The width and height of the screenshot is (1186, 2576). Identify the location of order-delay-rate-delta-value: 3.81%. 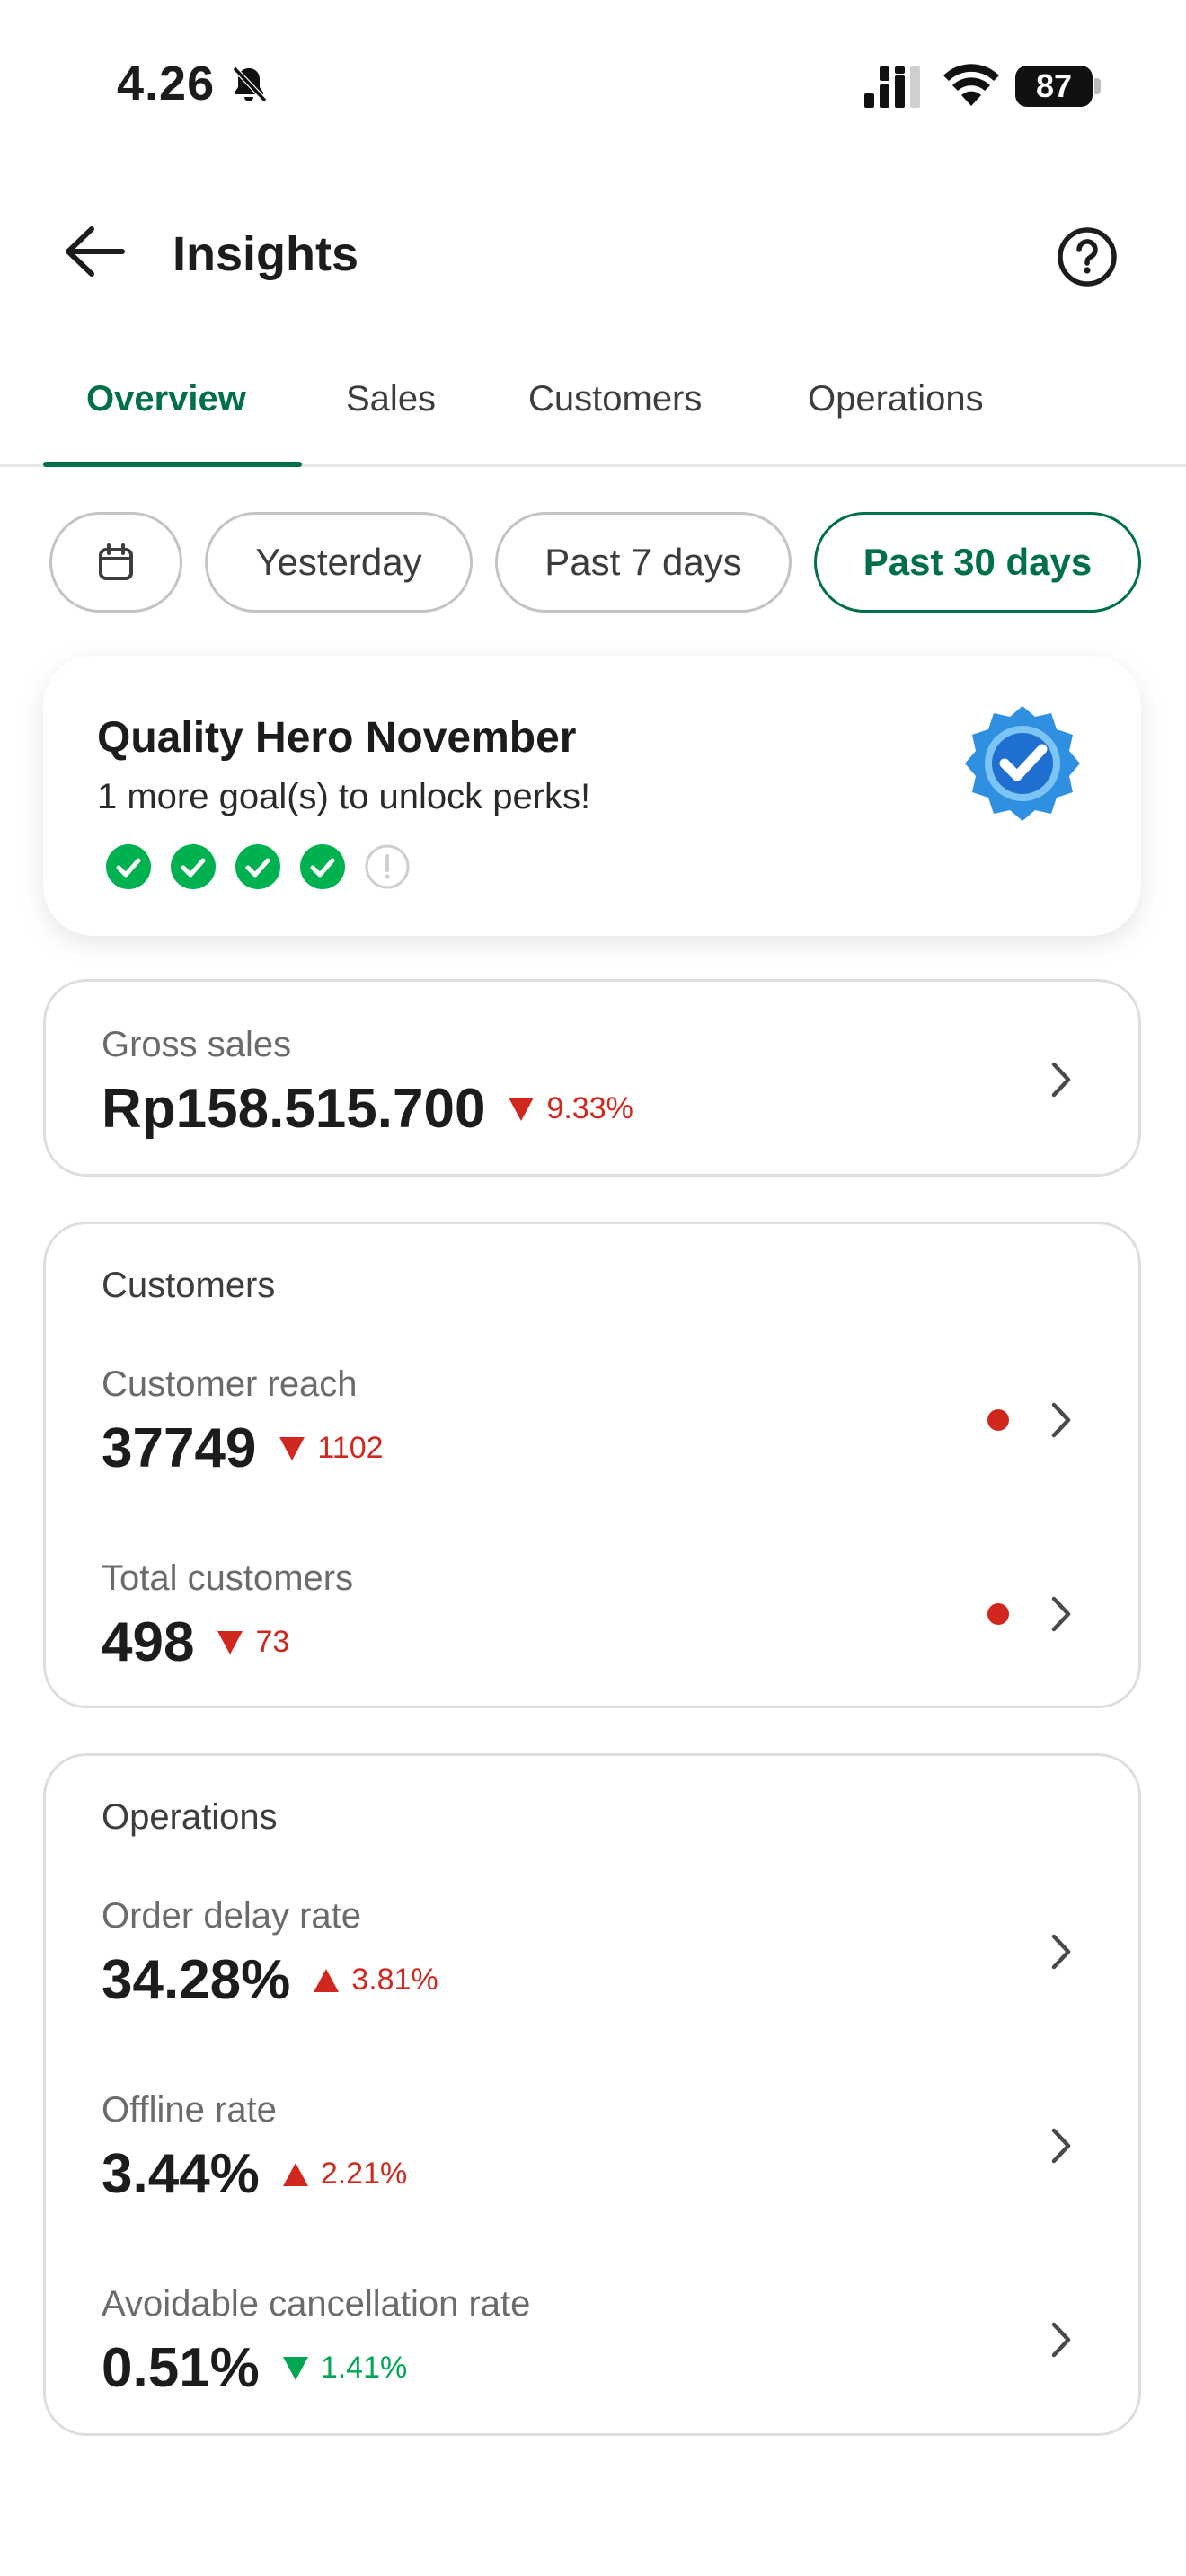
(394, 1980).